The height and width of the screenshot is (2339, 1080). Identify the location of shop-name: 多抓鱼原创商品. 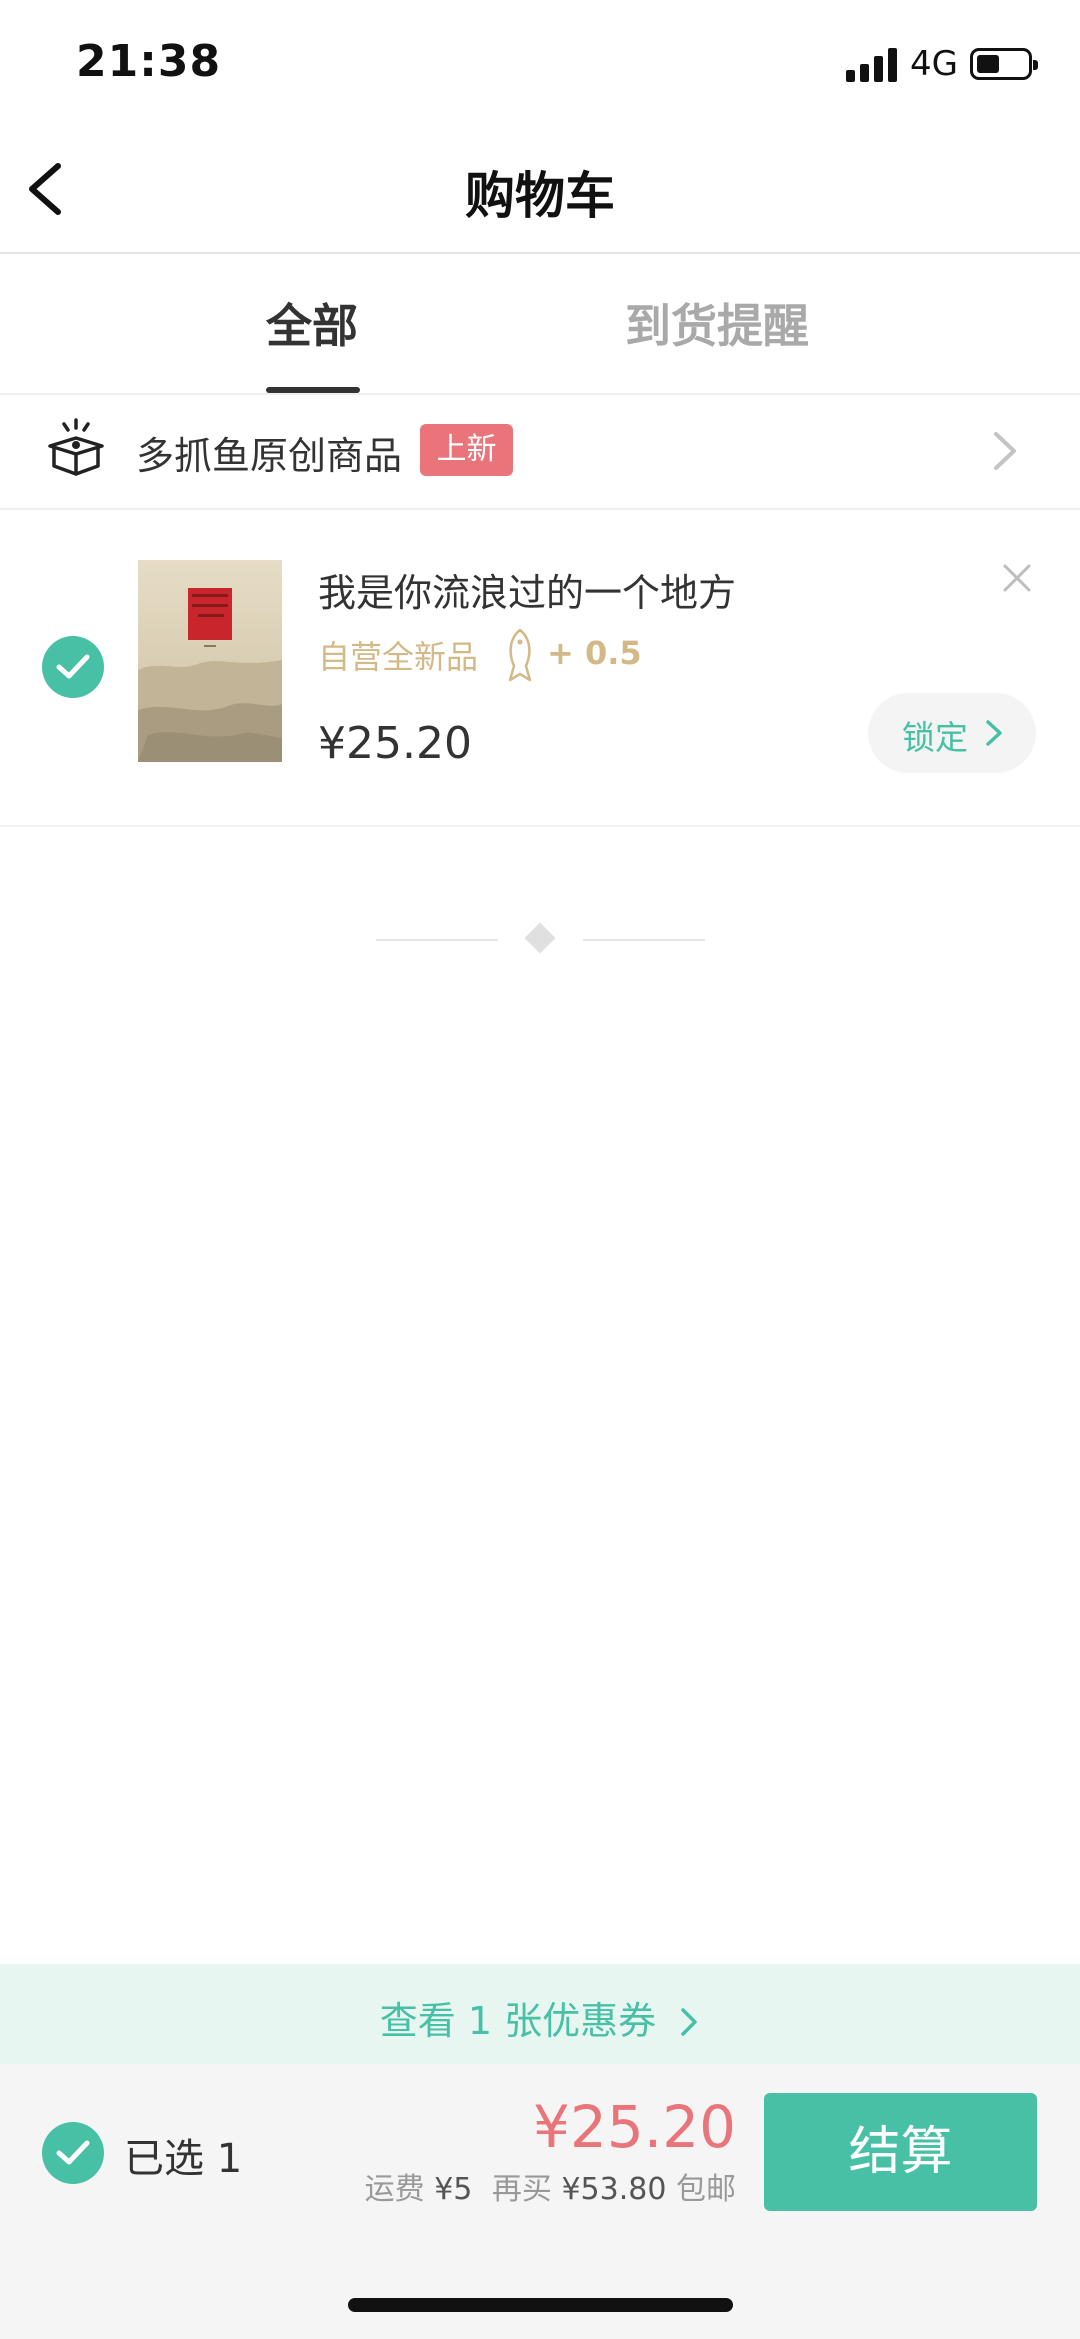
(269, 452).